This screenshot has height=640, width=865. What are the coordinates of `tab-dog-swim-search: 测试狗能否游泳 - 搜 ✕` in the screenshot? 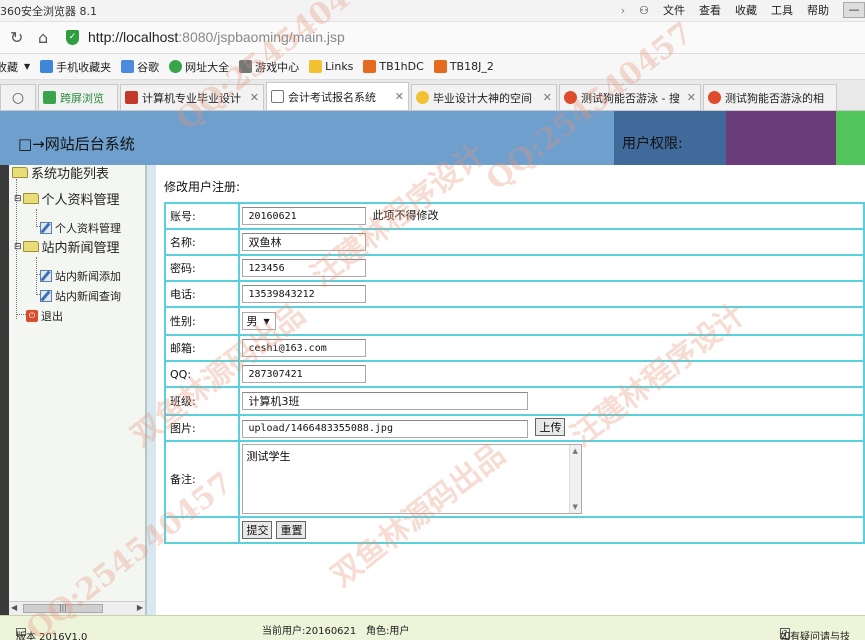 It's located at (630, 97).